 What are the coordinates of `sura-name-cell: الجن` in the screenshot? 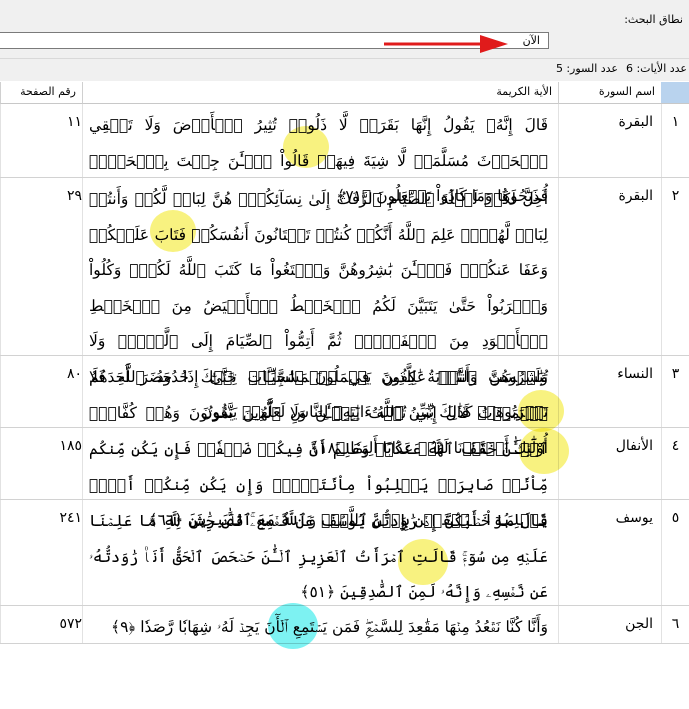 It's located at (609, 624).